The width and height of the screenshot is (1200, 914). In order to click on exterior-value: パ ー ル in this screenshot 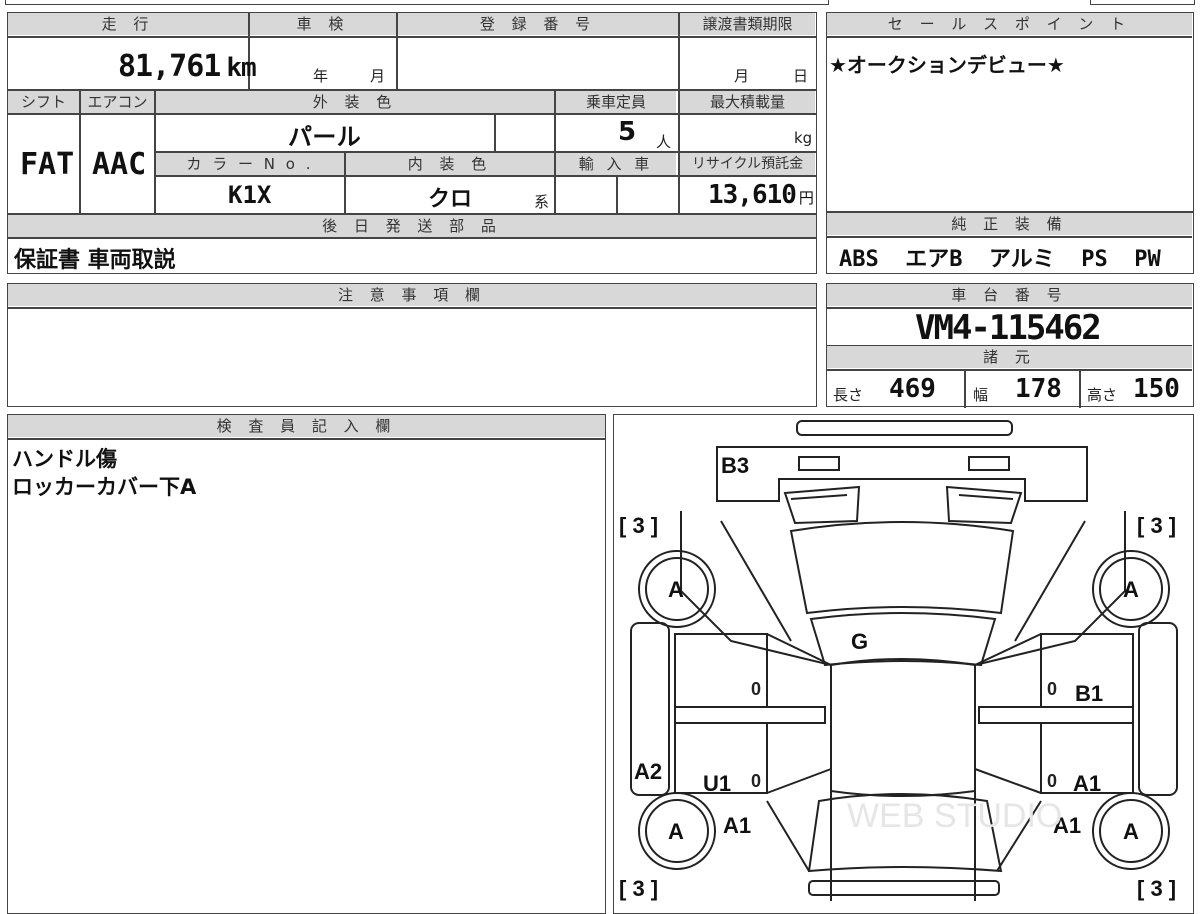, I will do `click(324, 137)`.